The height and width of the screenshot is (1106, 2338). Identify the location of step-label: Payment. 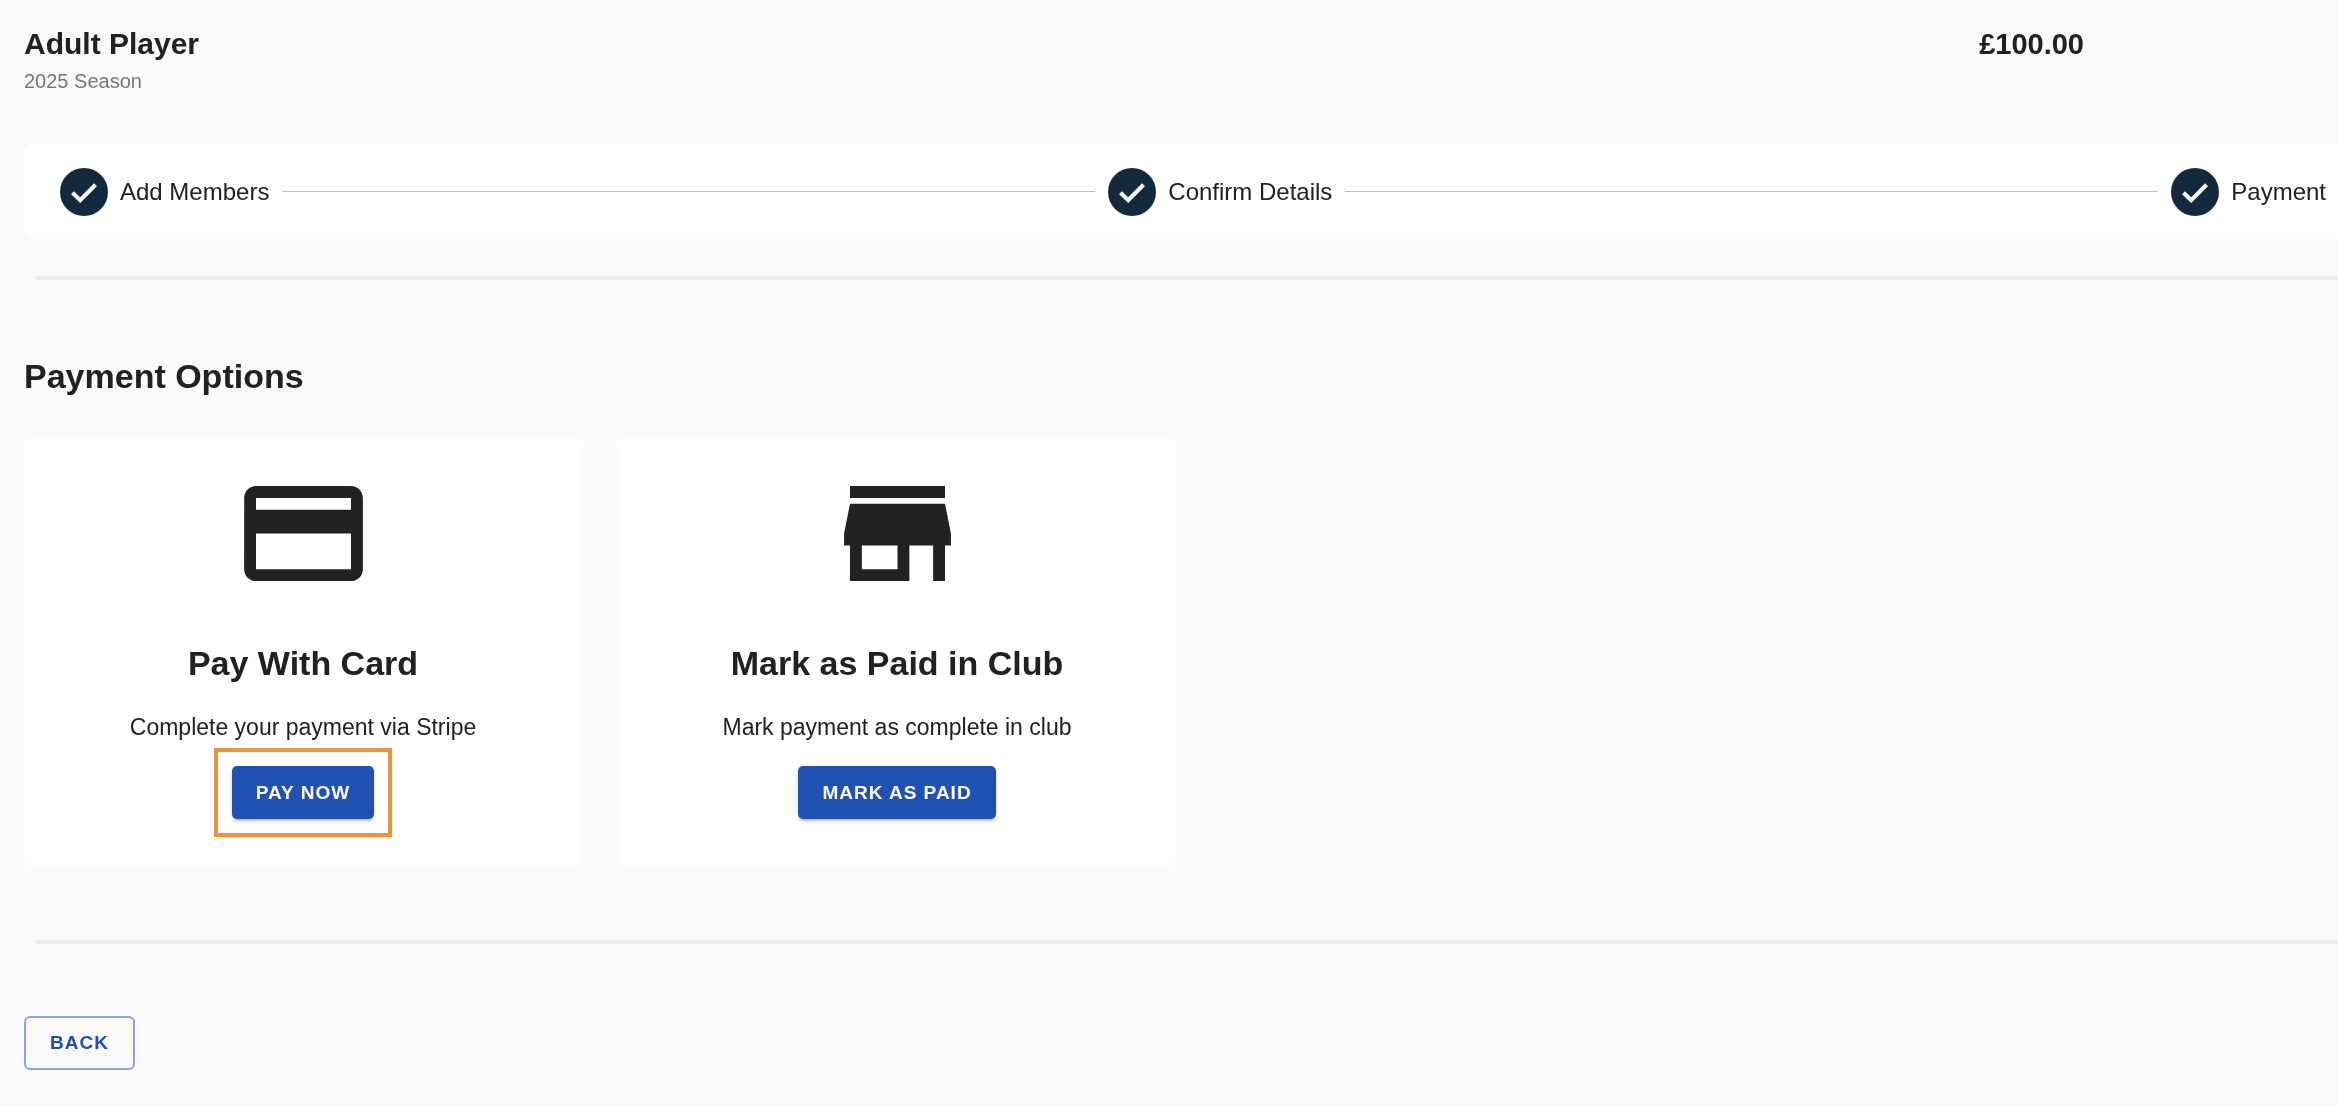
(2278, 191).